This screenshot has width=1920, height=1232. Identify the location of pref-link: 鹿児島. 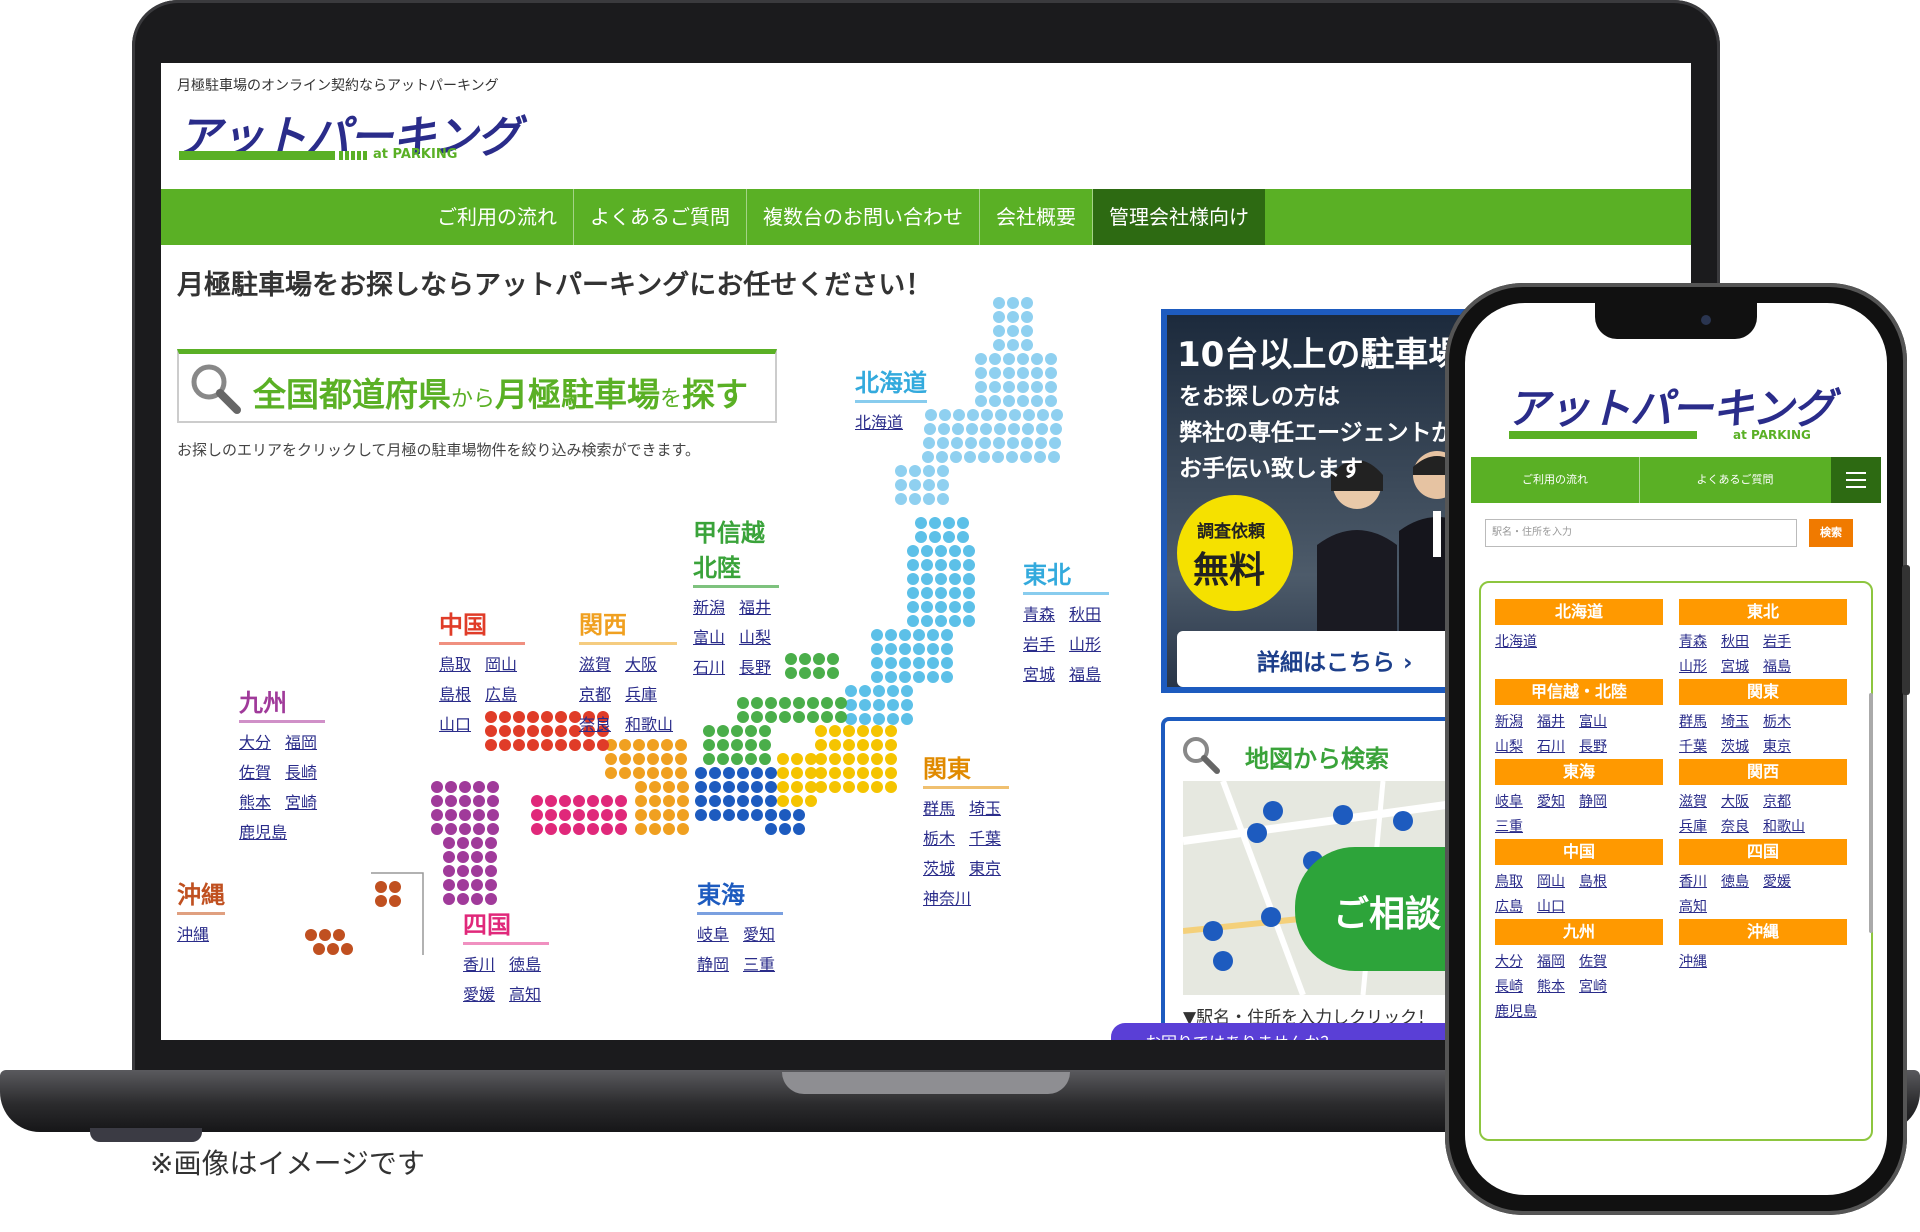
(263, 831).